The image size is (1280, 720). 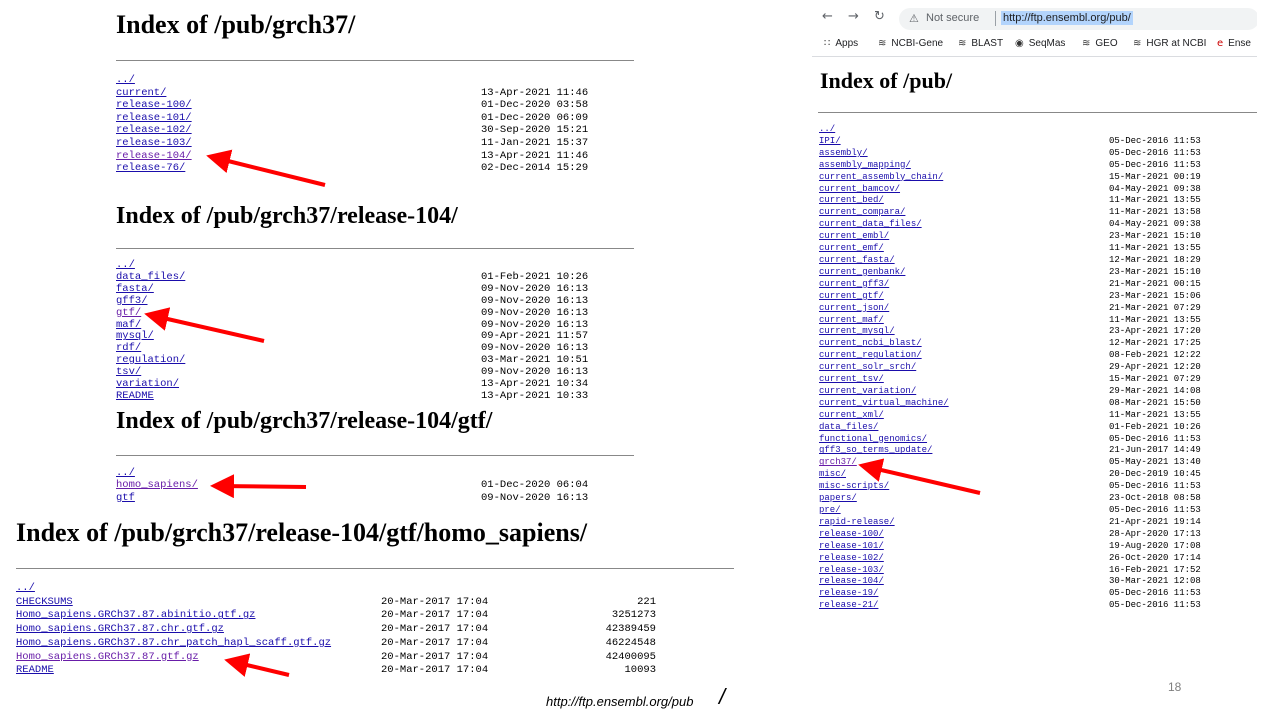 What do you see at coordinates (722, 696) in the screenshot?
I see `caption-slash: /` at bounding box center [722, 696].